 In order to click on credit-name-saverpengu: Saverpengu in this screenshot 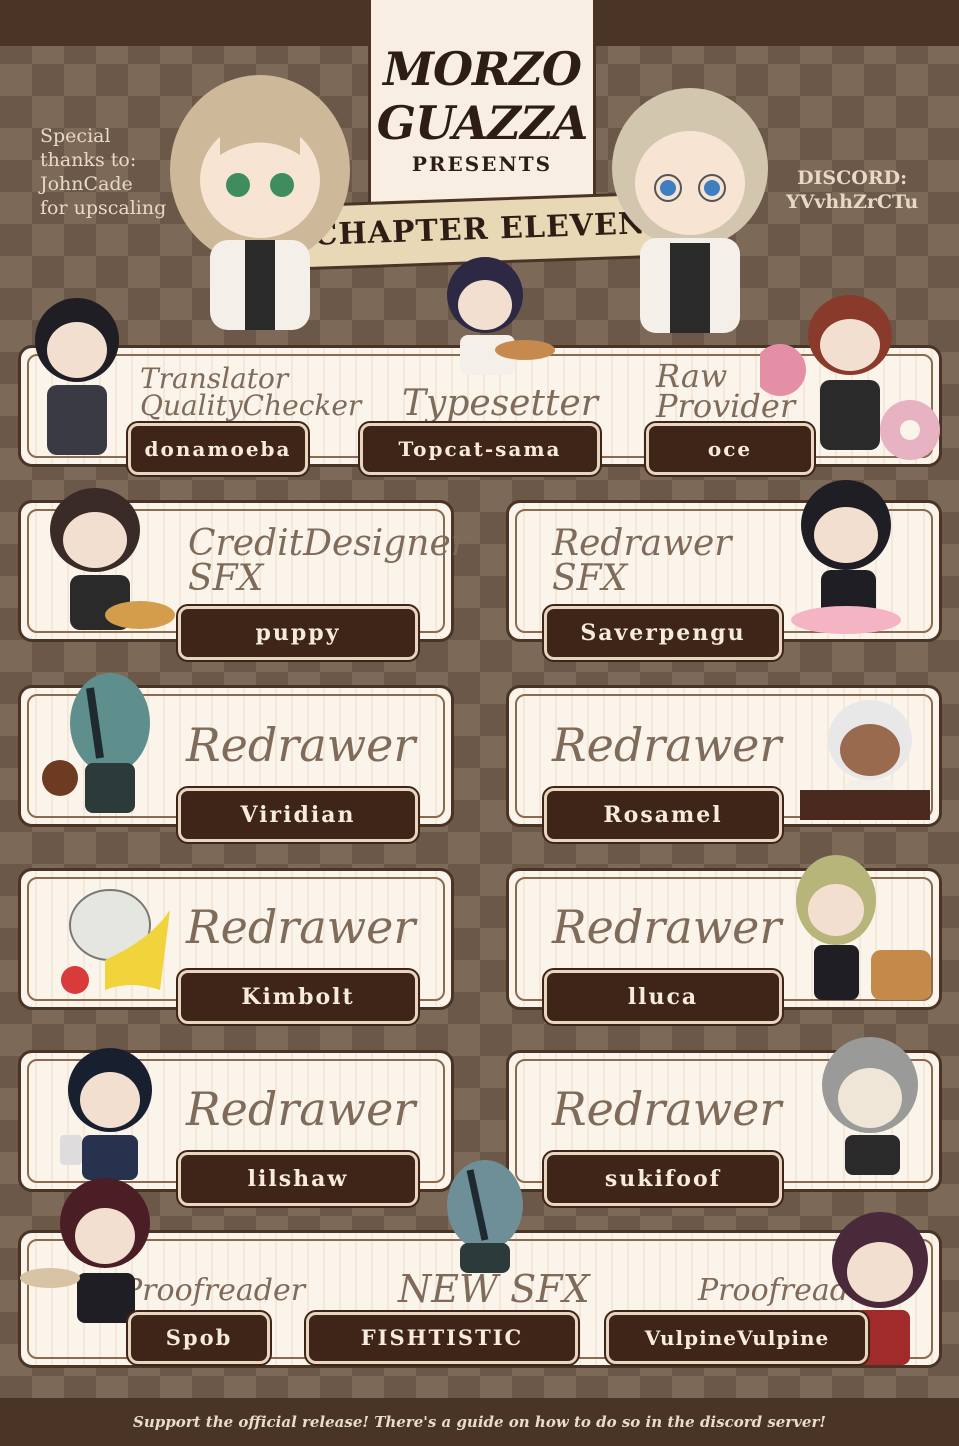, I will do `click(663, 633)`.